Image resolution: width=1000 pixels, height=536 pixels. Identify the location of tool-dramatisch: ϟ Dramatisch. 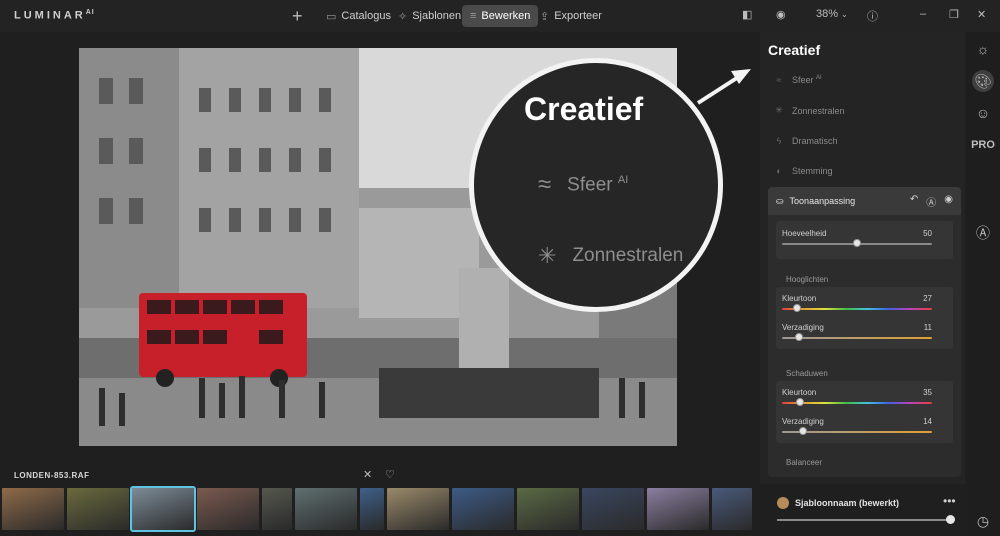
(806, 141).